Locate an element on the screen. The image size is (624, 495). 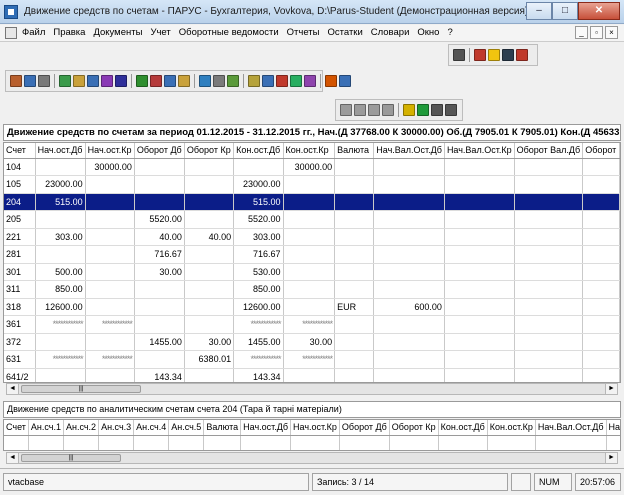
table-row: 205 5520.00 5520.00 is located at coordinates (312, 219).